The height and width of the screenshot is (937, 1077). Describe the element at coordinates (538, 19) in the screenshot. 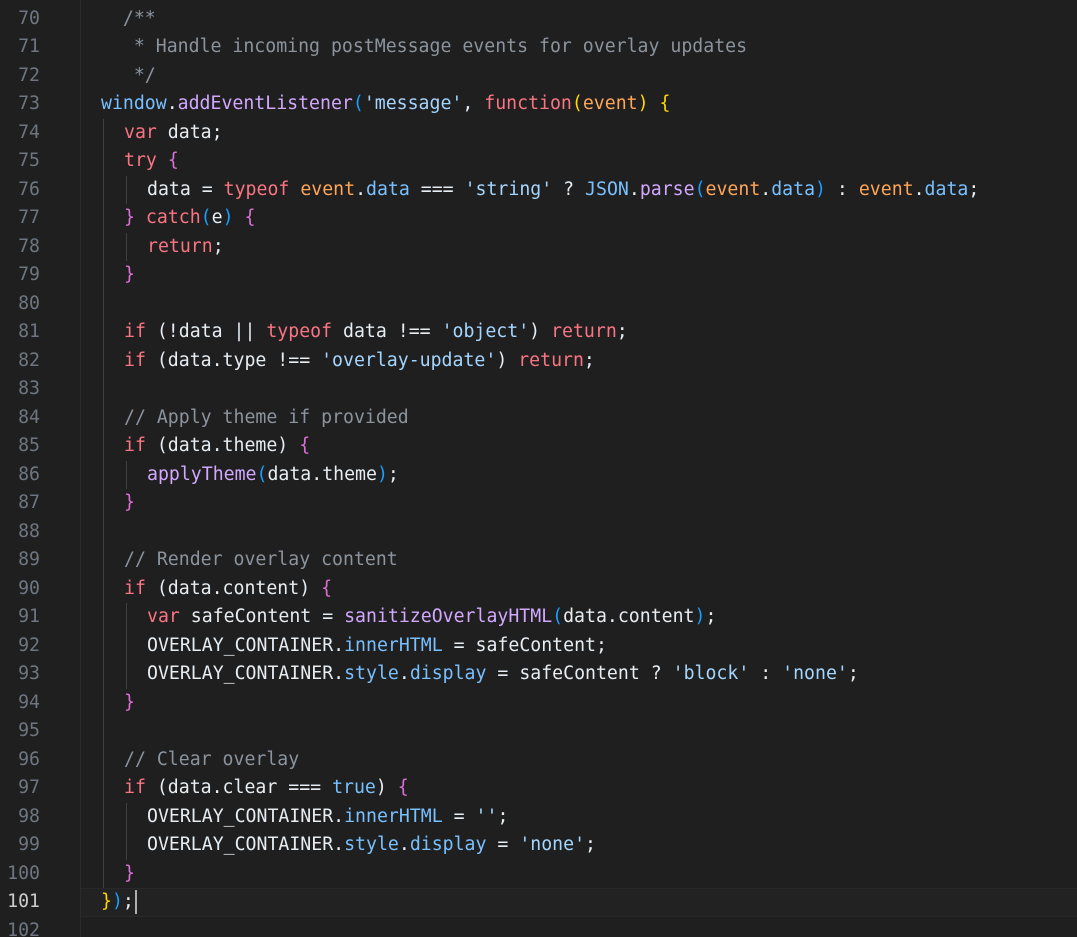

I see `code-line: 70 /**` at that location.